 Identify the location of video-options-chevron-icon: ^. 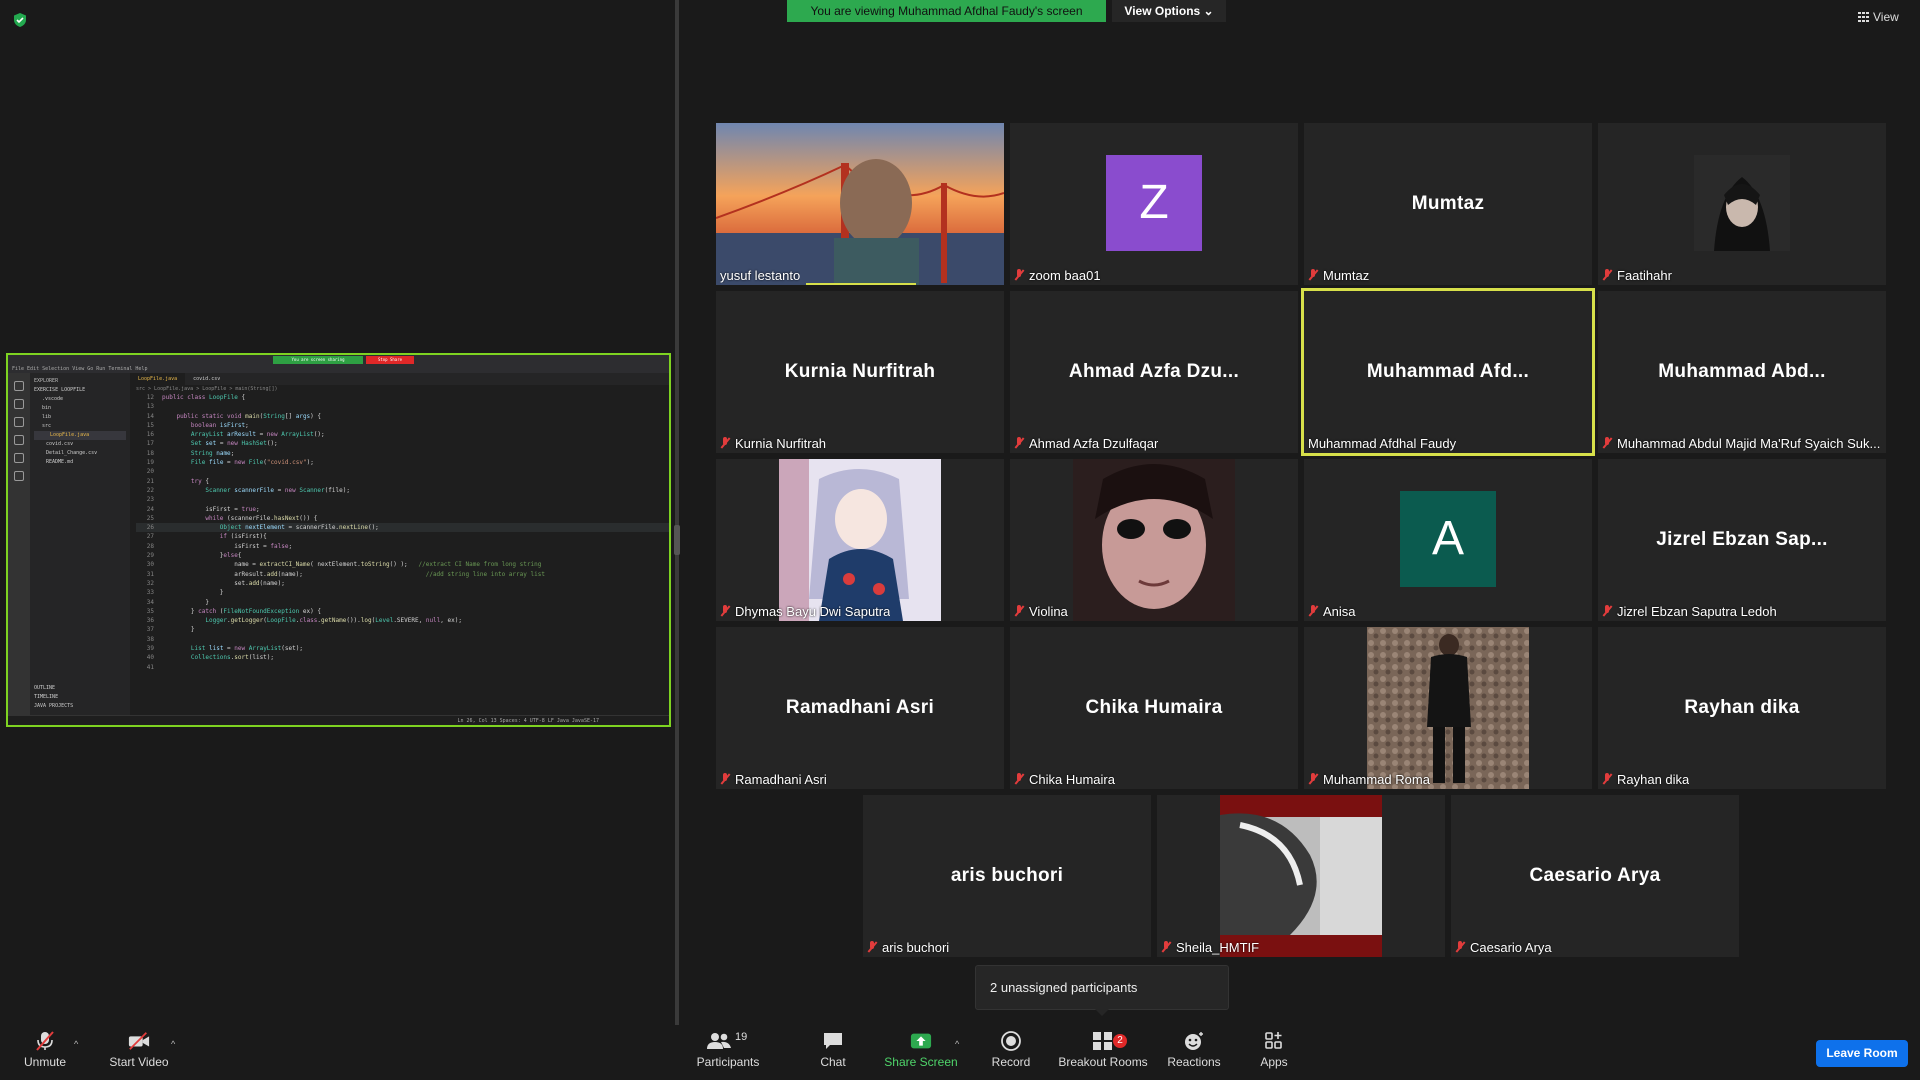
(173, 1044).